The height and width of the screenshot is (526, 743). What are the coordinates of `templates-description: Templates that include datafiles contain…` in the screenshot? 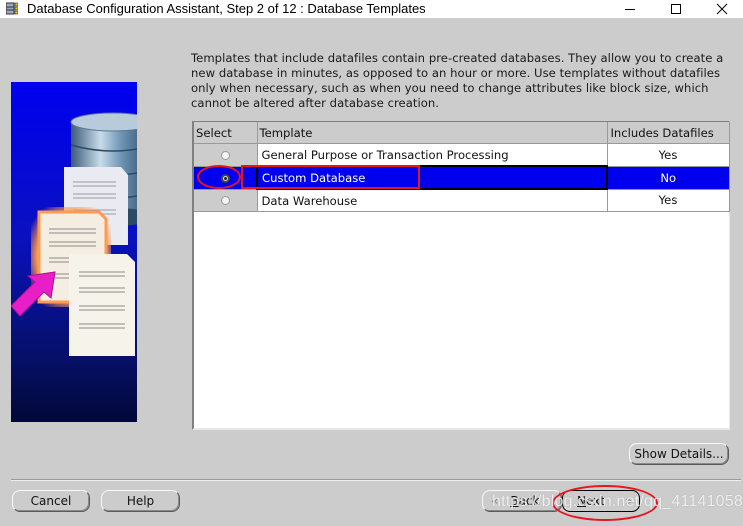 It's located at (457, 80).